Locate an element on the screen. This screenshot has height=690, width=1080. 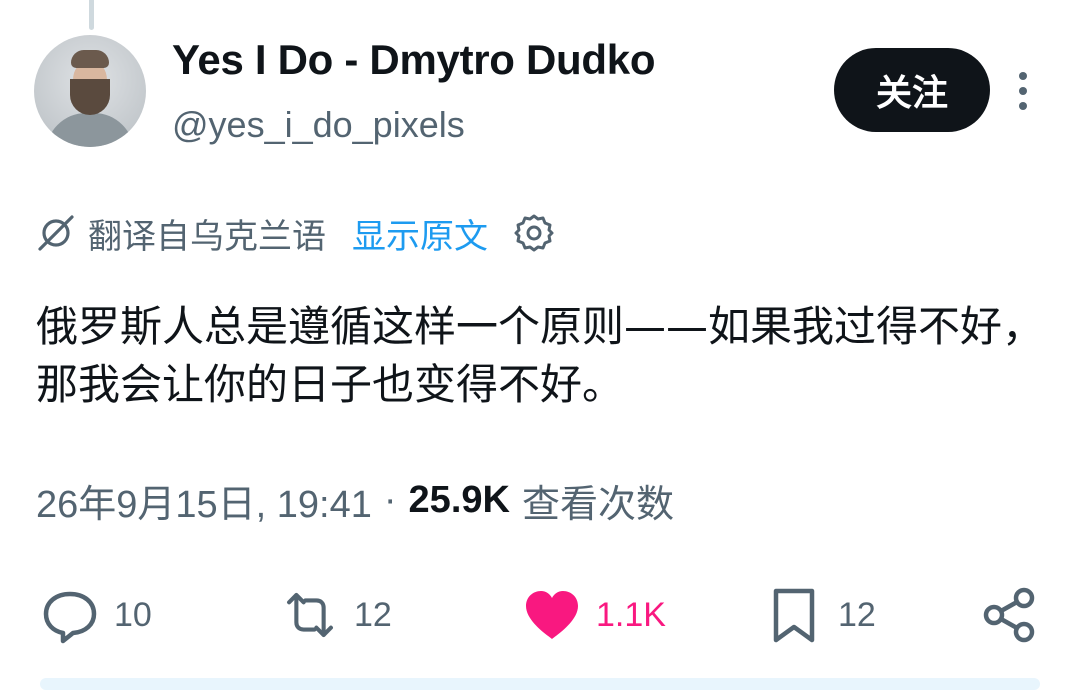
translation-bar: 翻译自乌克兰语 显示原文 is located at coordinates (295, 233).